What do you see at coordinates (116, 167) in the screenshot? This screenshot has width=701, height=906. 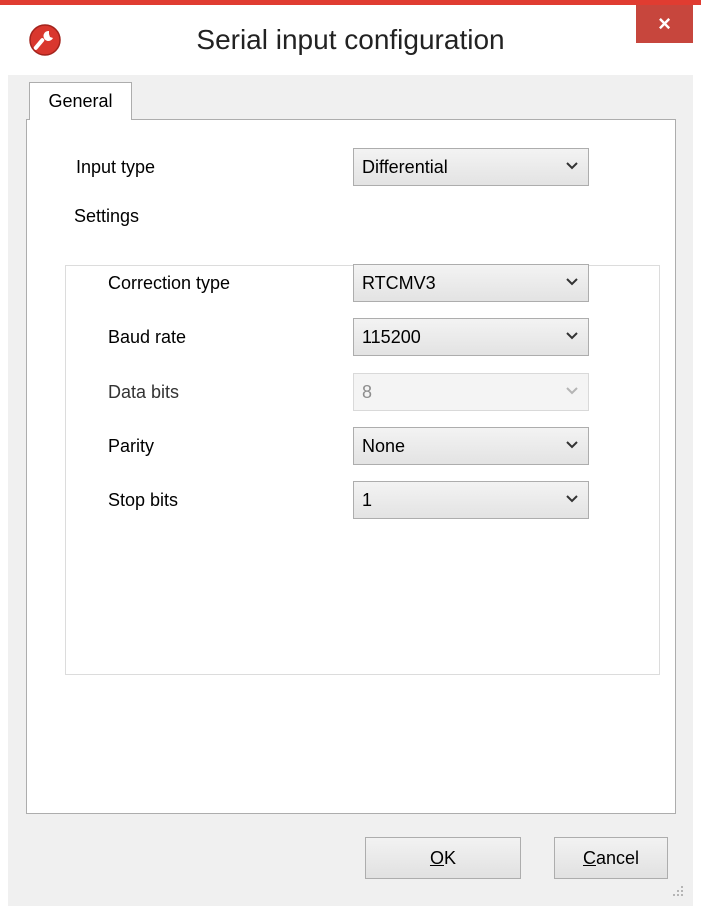 I see `input-type-label: Input type` at bounding box center [116, 167].